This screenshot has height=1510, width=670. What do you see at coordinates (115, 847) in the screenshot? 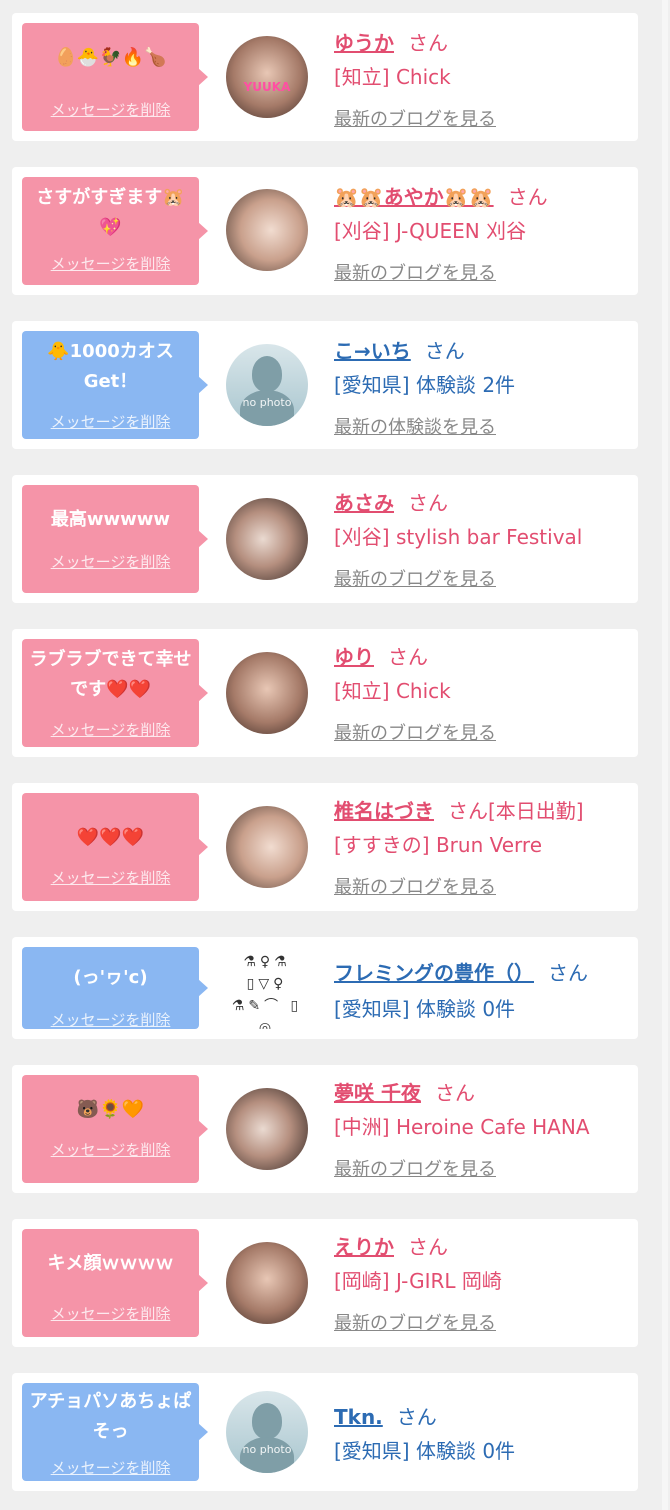
I see `message-bubble: ❤️❤️❤️ メッセージを削除` at bounding box center [115, 847].